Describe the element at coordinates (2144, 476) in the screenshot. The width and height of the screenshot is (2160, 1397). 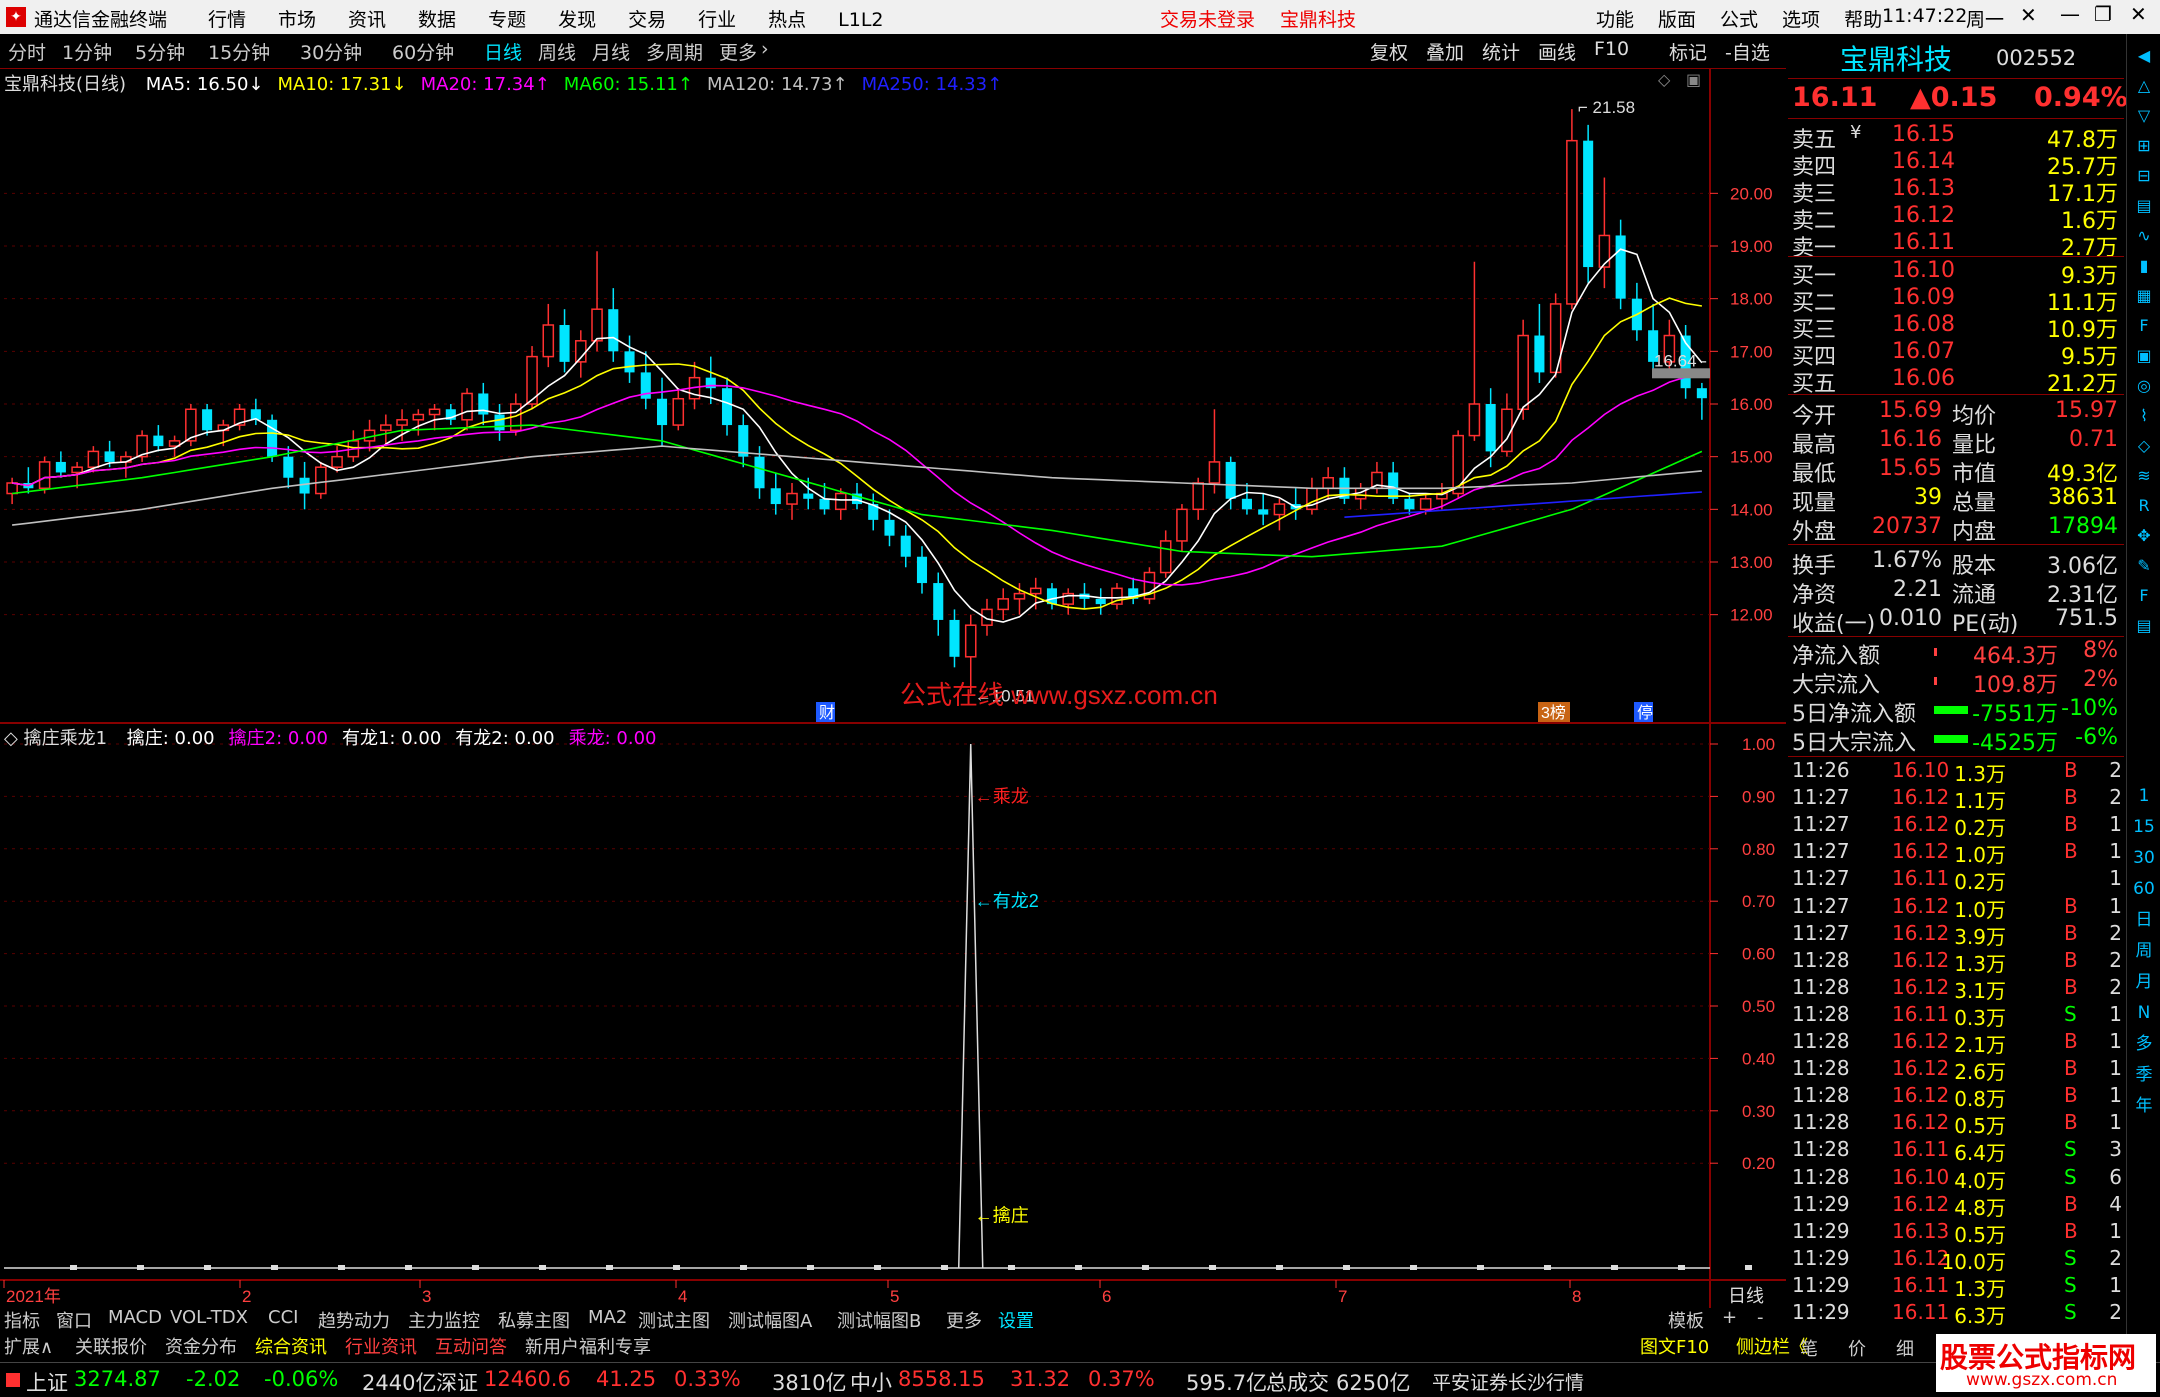
I see `side-tool-icon: ≋` at that location.